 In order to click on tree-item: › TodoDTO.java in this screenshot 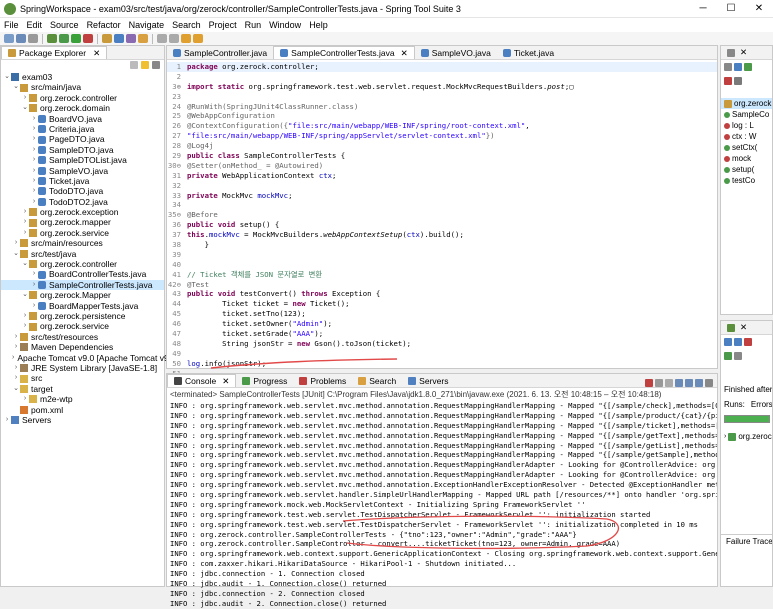, I will do `click(82, 191)`.